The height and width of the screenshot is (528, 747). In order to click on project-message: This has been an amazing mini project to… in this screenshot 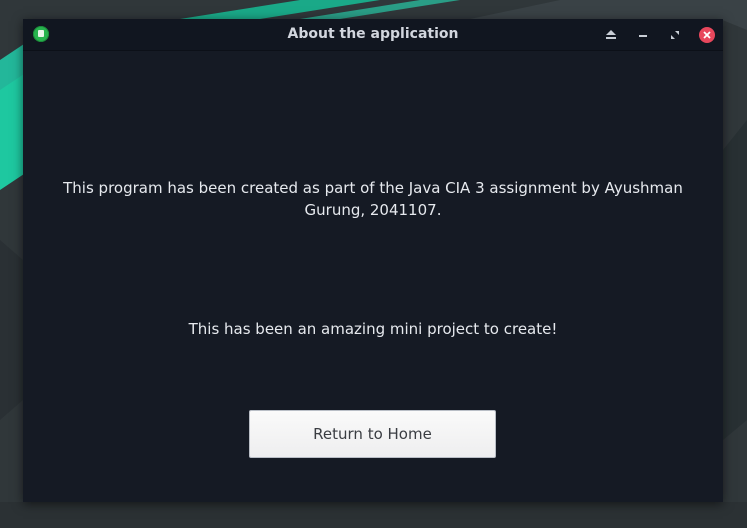, I will do `click(373, 329)`.